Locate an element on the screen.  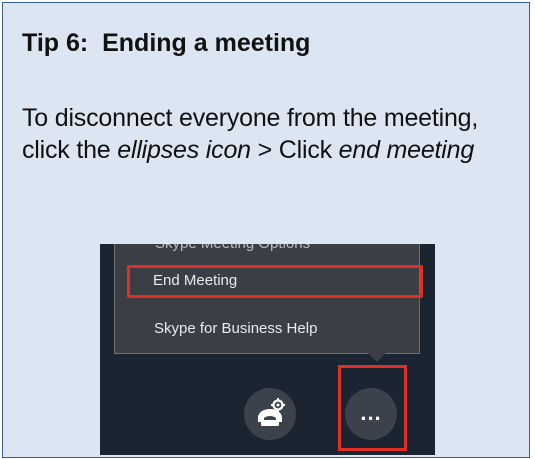
end-meeting-highlight is located at coordinates (275, 281).